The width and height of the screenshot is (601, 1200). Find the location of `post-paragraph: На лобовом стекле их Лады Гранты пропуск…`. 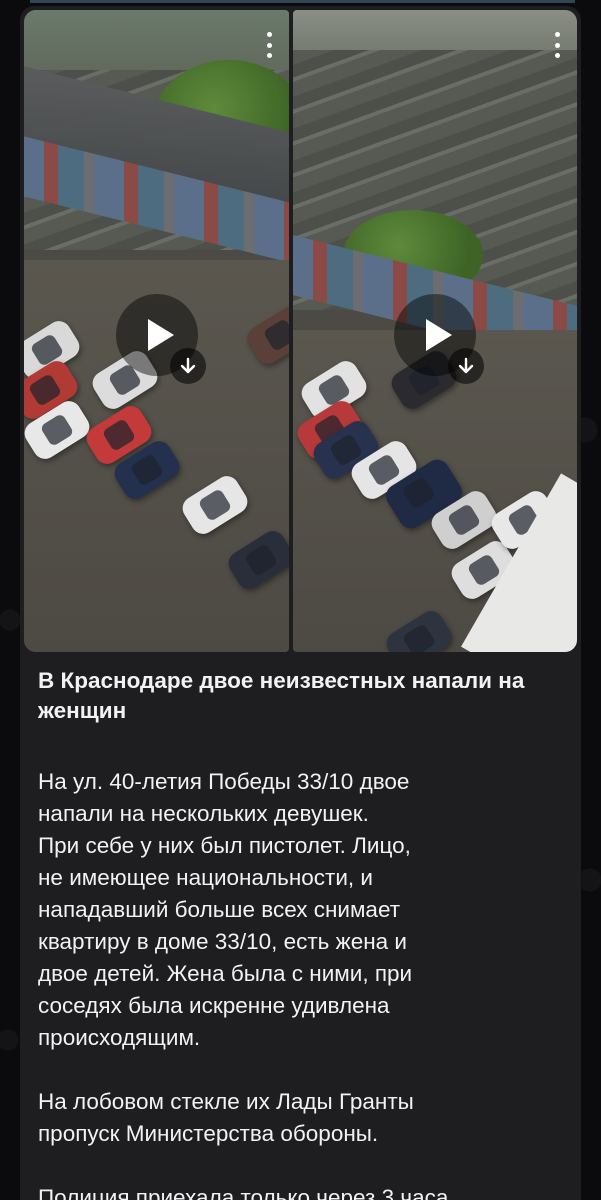

post-paragraph: На лобовом стекле их Лады Гранты пропуск… is located at coordinates (226, 1117).